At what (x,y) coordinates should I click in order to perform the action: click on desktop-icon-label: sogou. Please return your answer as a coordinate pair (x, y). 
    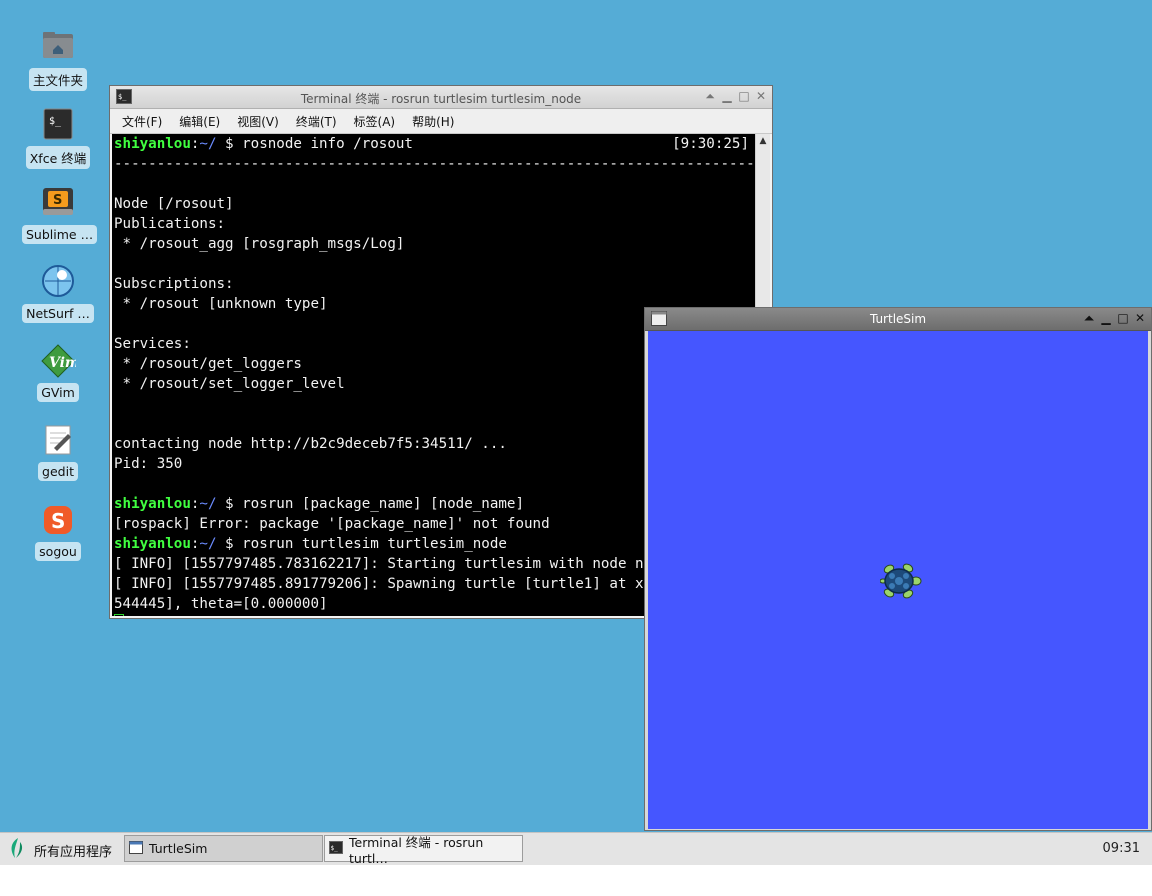
    Looking at the image, I should click on (58, 551).